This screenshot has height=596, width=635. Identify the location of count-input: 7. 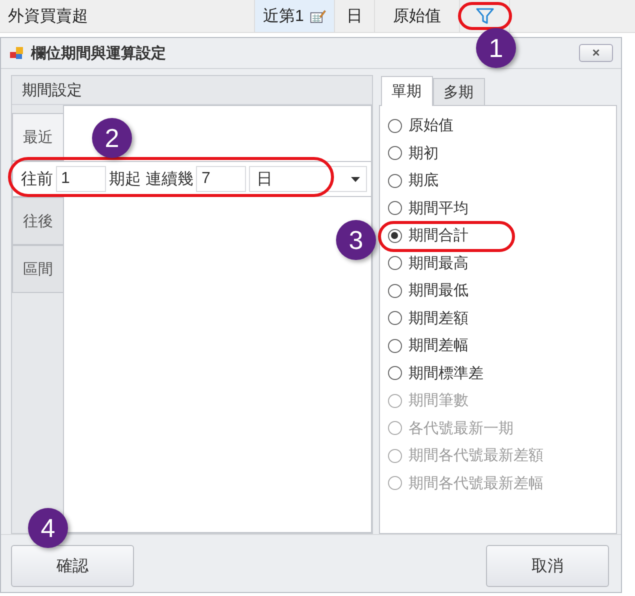
(221, 179).